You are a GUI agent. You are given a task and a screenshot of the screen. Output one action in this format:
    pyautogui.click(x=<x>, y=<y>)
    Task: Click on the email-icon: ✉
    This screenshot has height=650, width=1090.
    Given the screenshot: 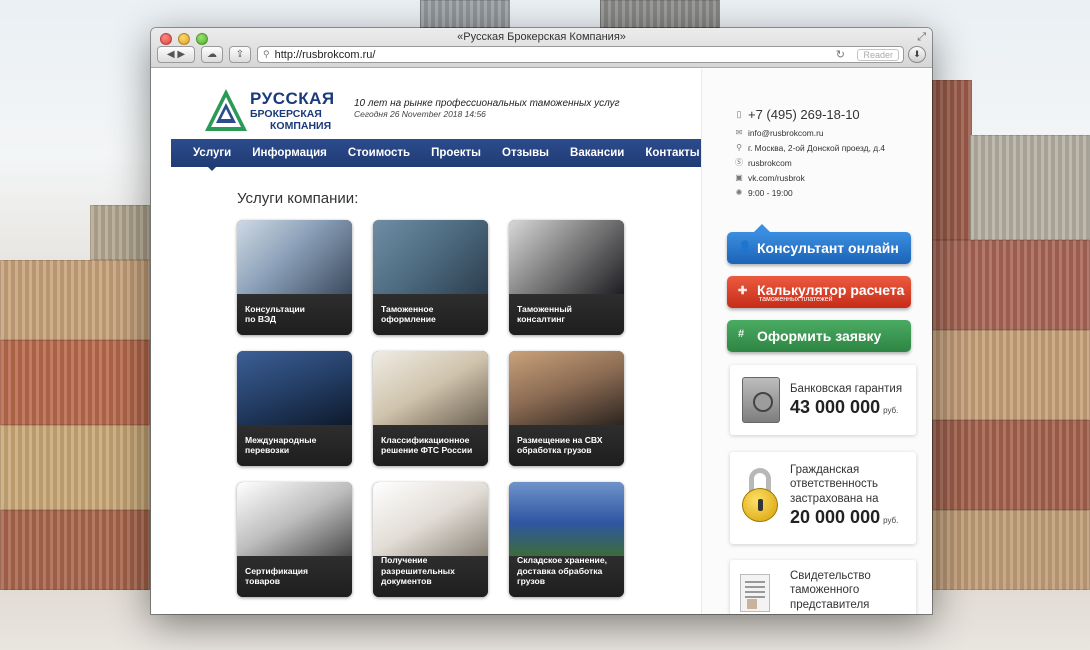 What is the action you would take?
    pyautogui.click(x=739, y=132)
    